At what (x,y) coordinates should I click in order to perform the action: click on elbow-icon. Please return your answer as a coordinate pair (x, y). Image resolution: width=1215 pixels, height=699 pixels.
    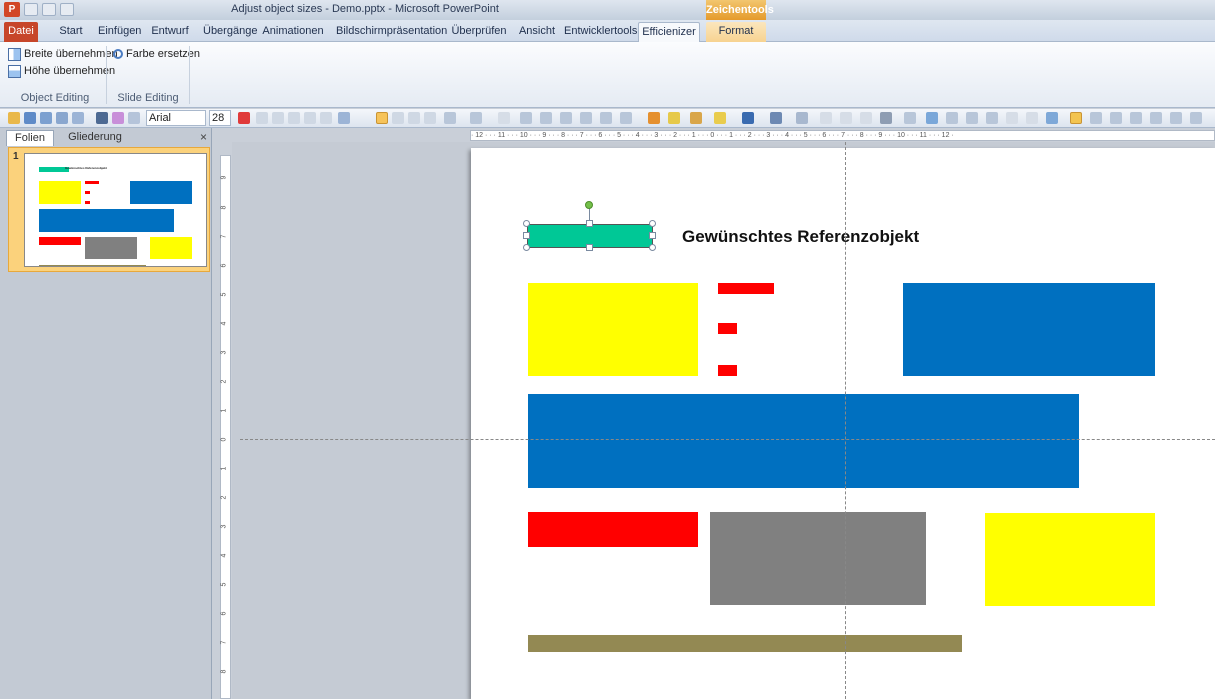
    Looking at the image, I should click on (866, 118).